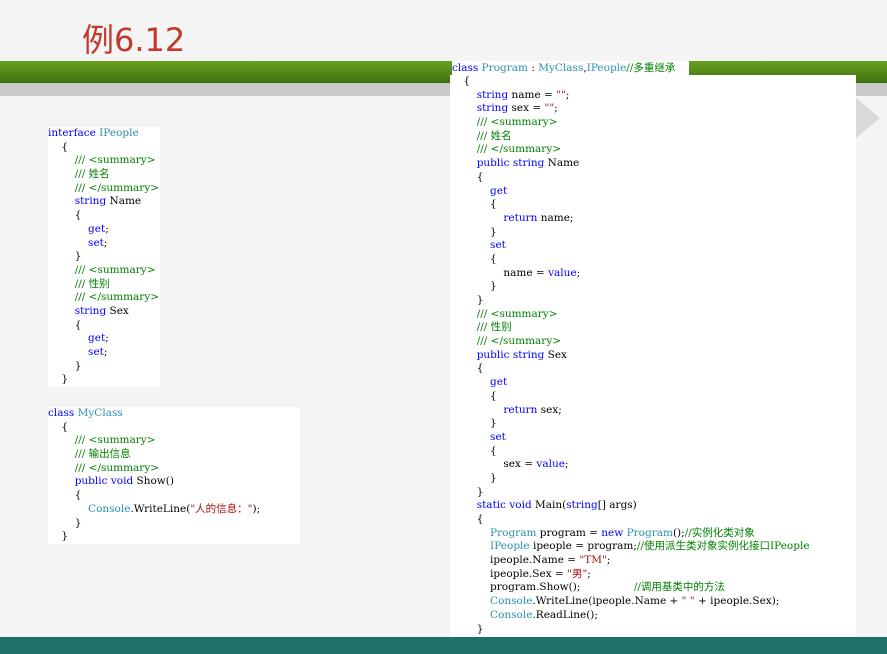 The height and width of the screenshot is (654, 887). Describe the element at coordinates (89, 454) in the screenshot. I see `code-token: /// 输出信息` at that location.